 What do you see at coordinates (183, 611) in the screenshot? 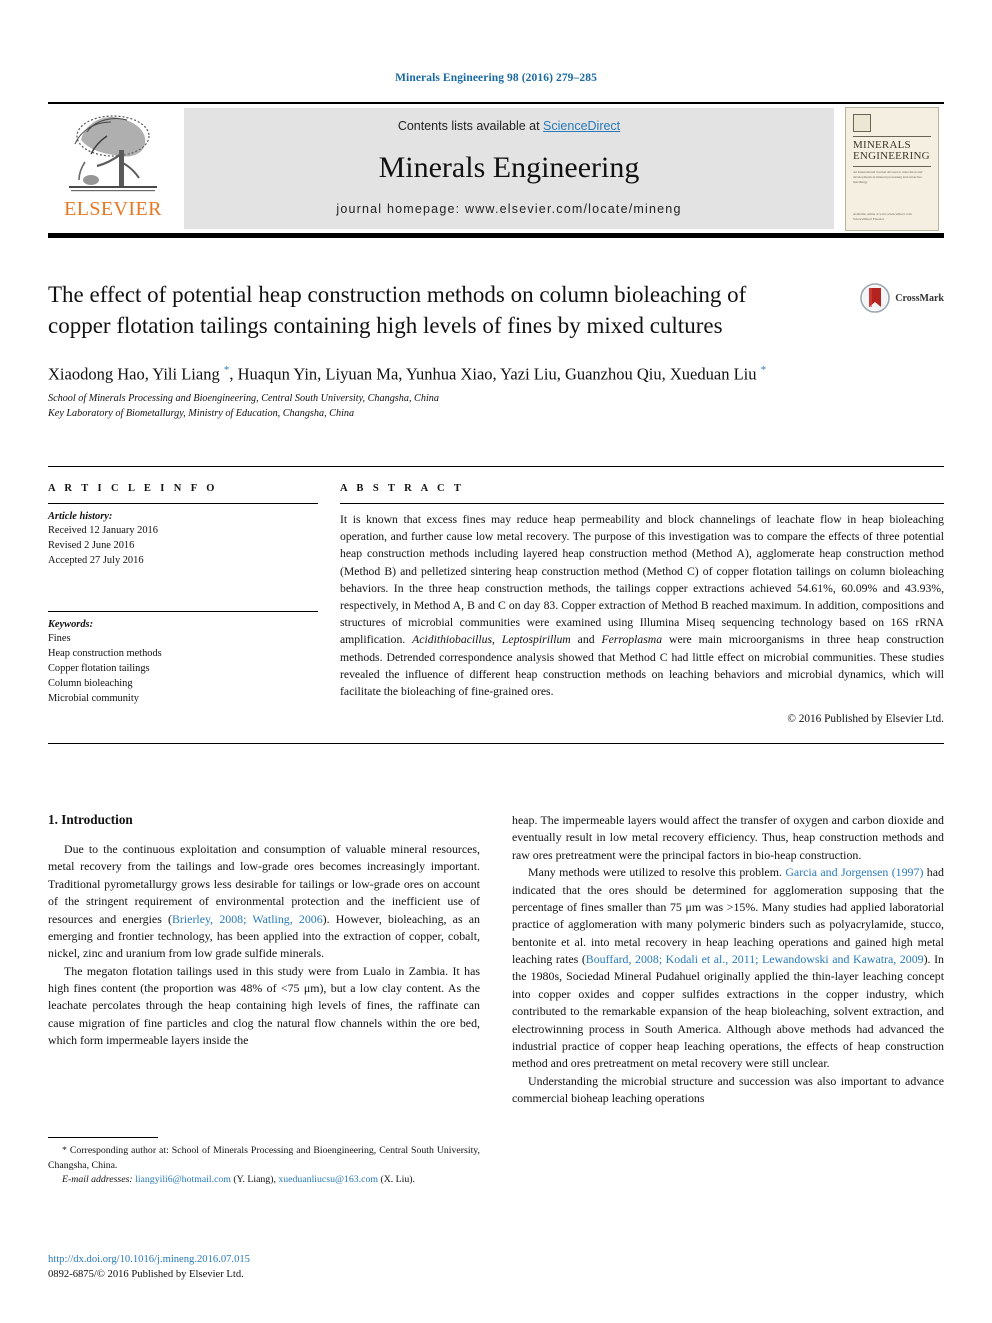
I see `keywords-rule` at bounding box center [183, 611].